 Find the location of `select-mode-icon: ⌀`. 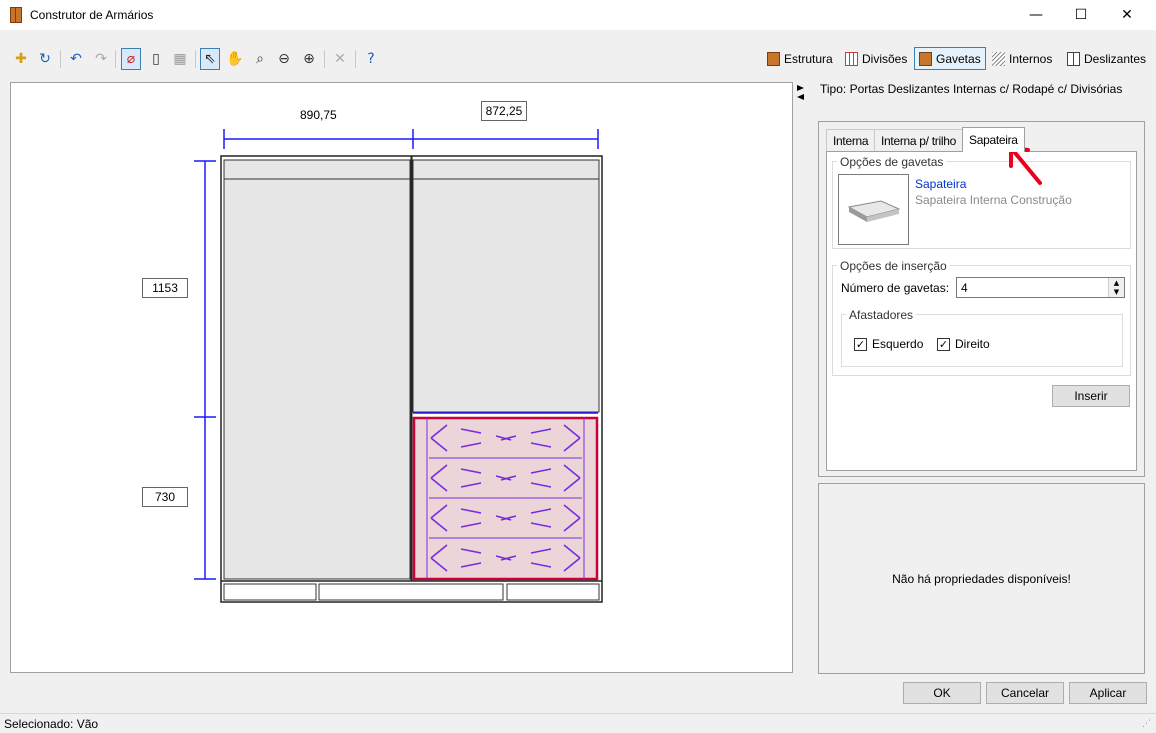

select-mode-icon: ⌀ is located at coordinates (131, 59).